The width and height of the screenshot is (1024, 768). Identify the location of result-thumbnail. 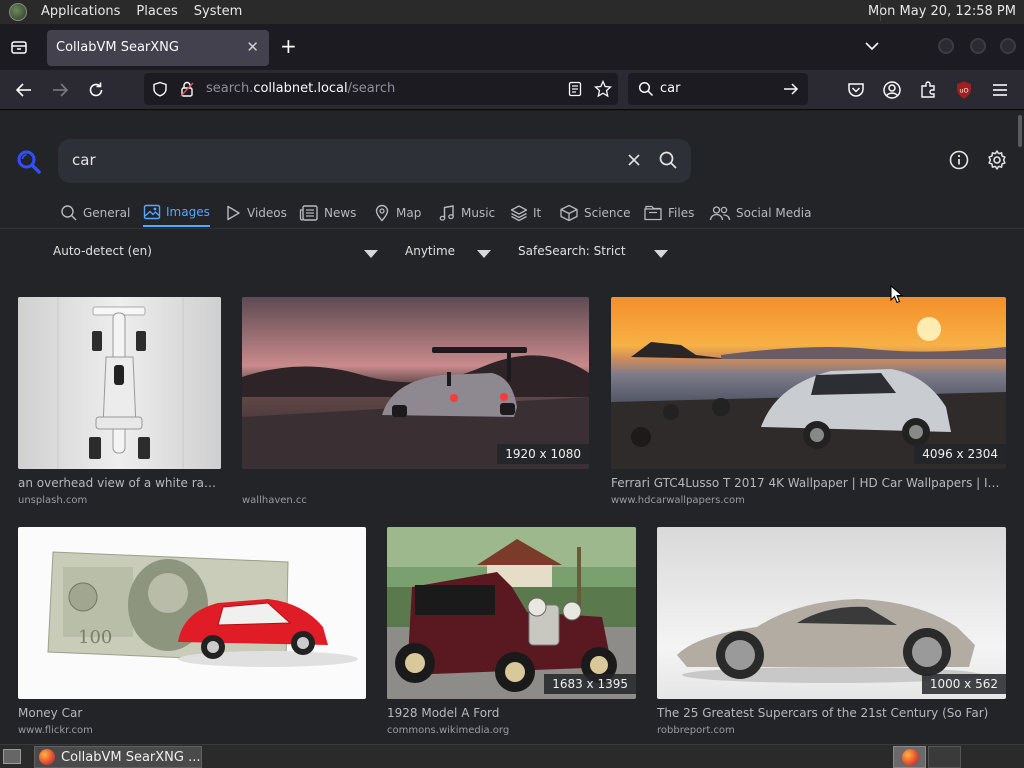
(119, 383).